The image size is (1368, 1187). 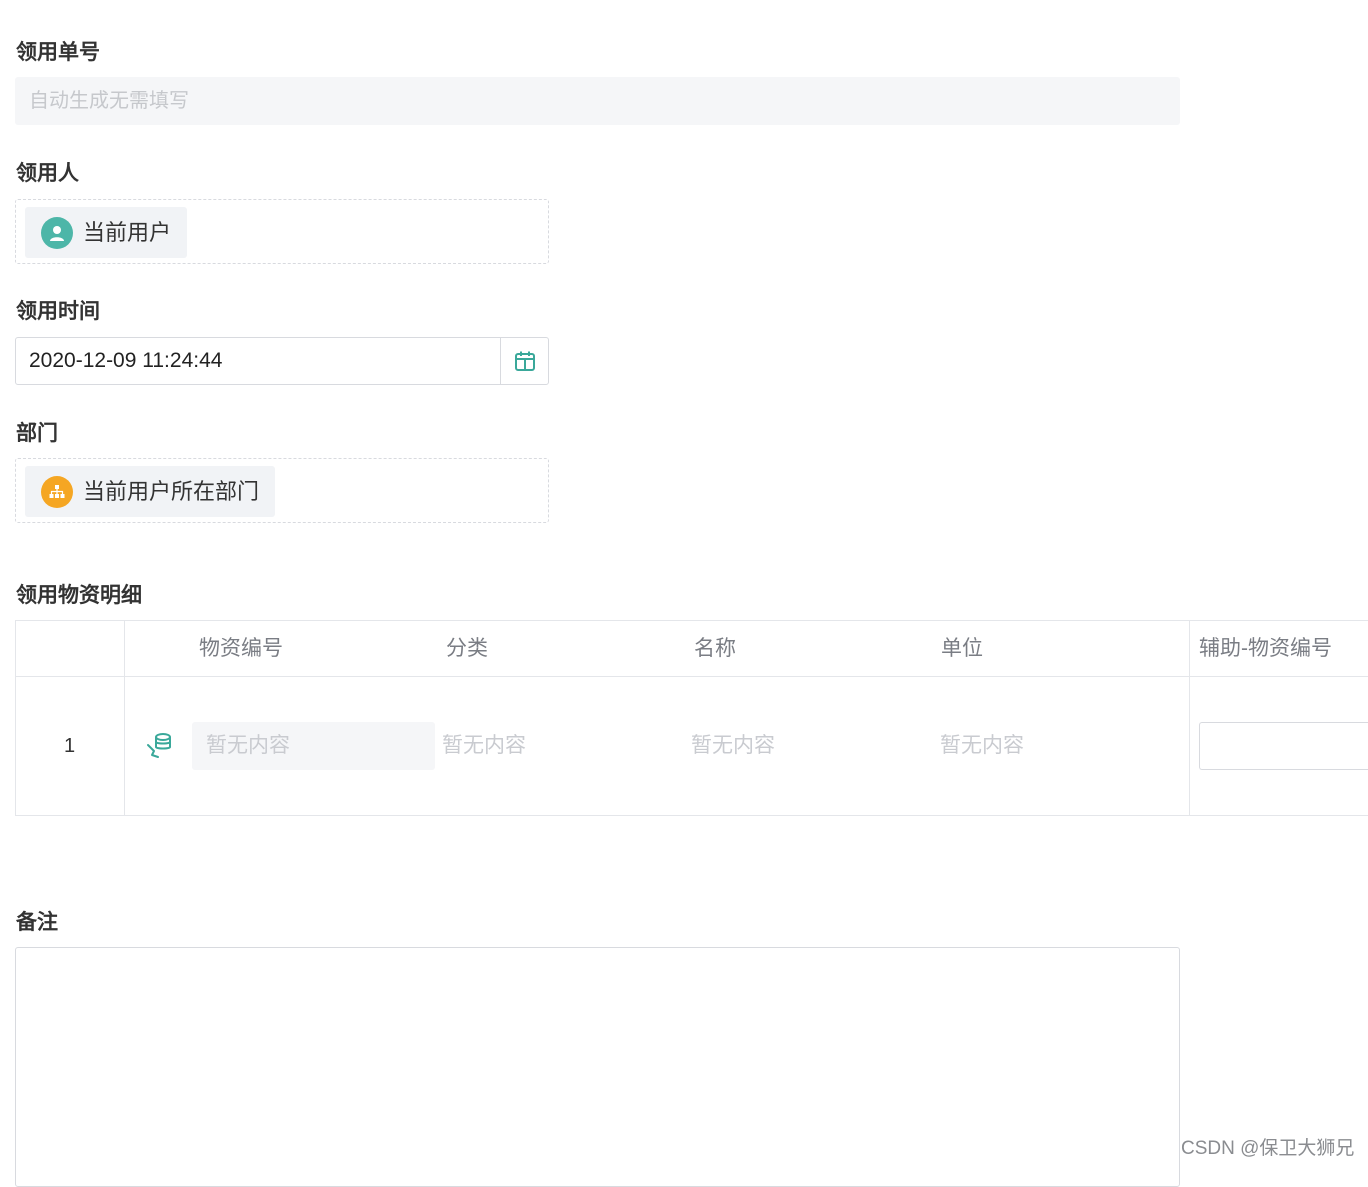 What do you see at coordinates (597, 101) in the screenshot?
I see `order-number-field: 自动生成无需填写` at bounding box center [597, 101].